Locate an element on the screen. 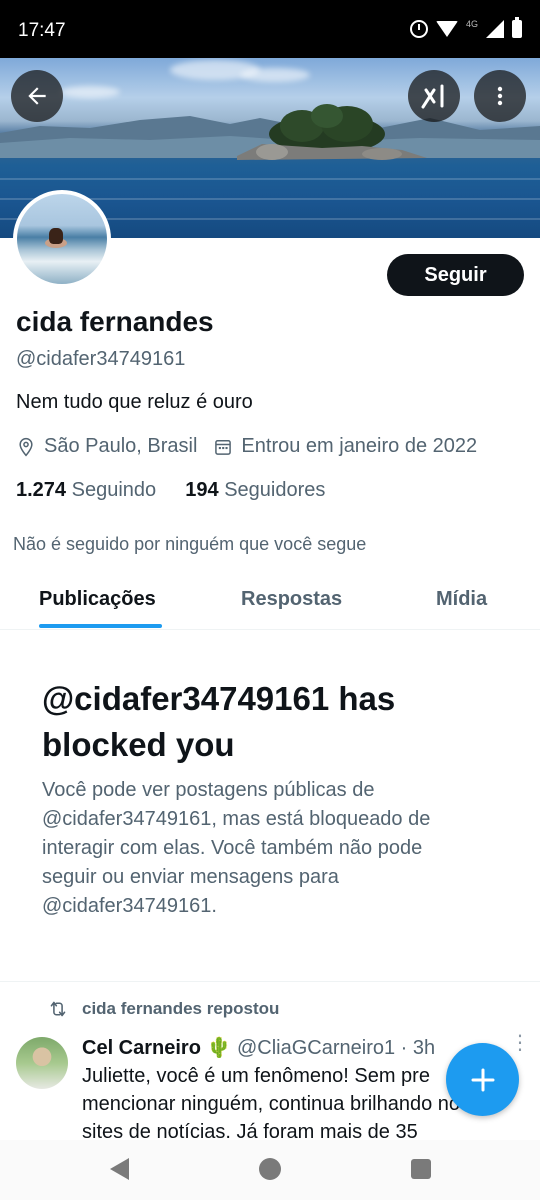 The height and width of the screenshot is (1200, 540). profile-name: cida fernandes is located at coordinates (115, 321).